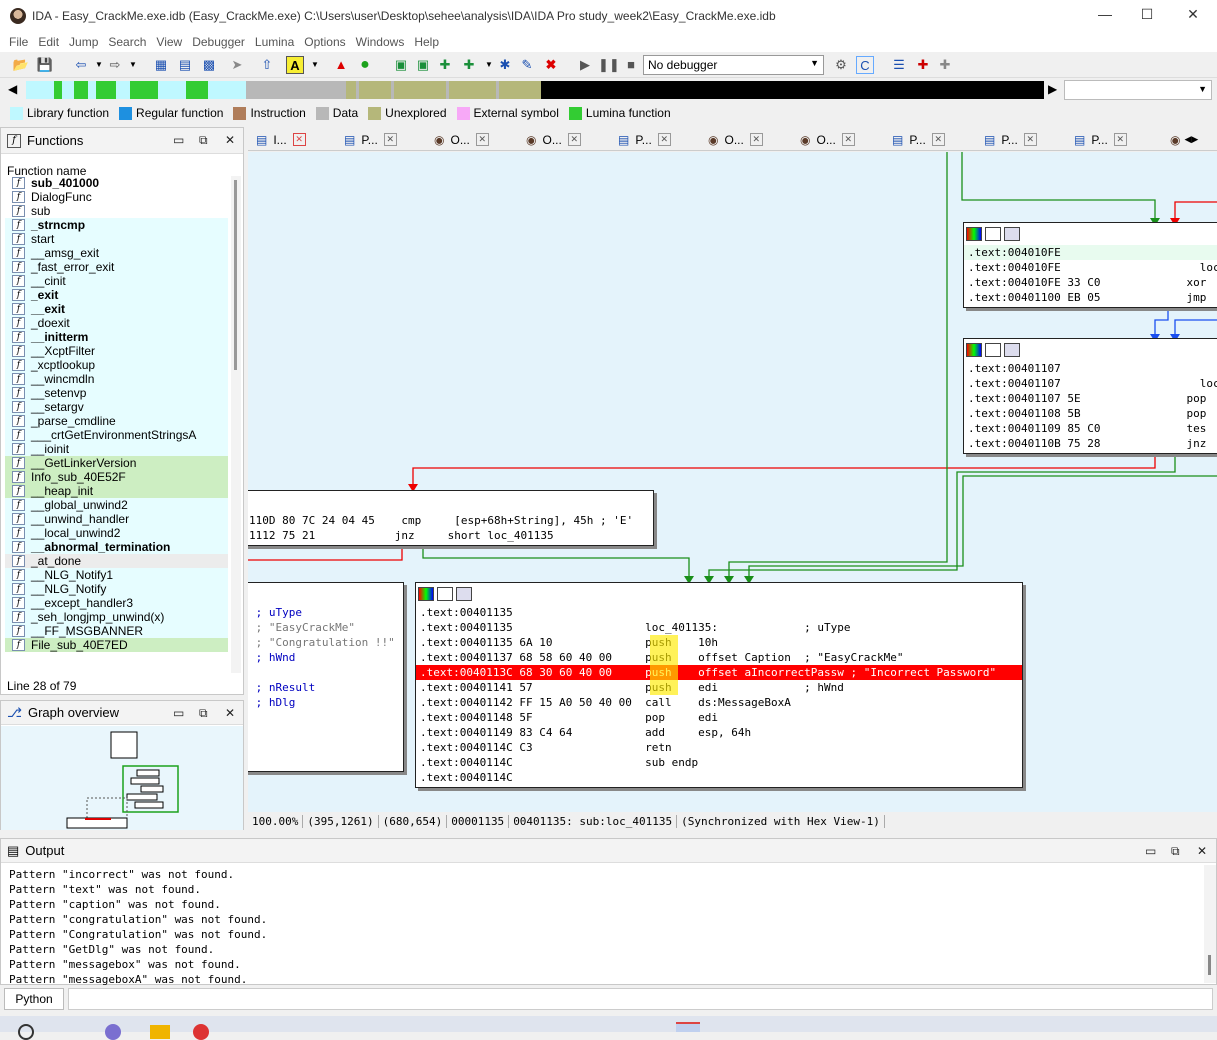 The image size is (1217, 1040). I want to click on function-list-item: f __local_unwind2, so click(116, 533).